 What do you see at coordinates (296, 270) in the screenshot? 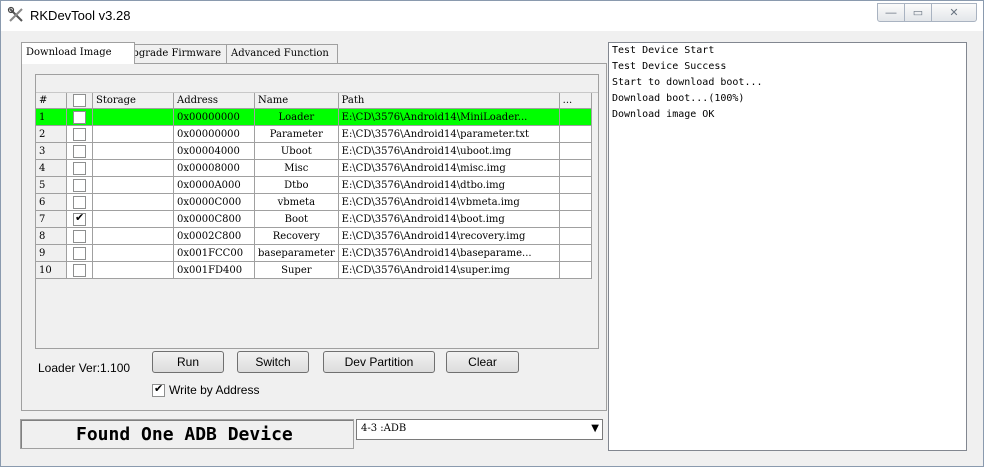
I see `row-name: Super` at bounding box center [296, 270].